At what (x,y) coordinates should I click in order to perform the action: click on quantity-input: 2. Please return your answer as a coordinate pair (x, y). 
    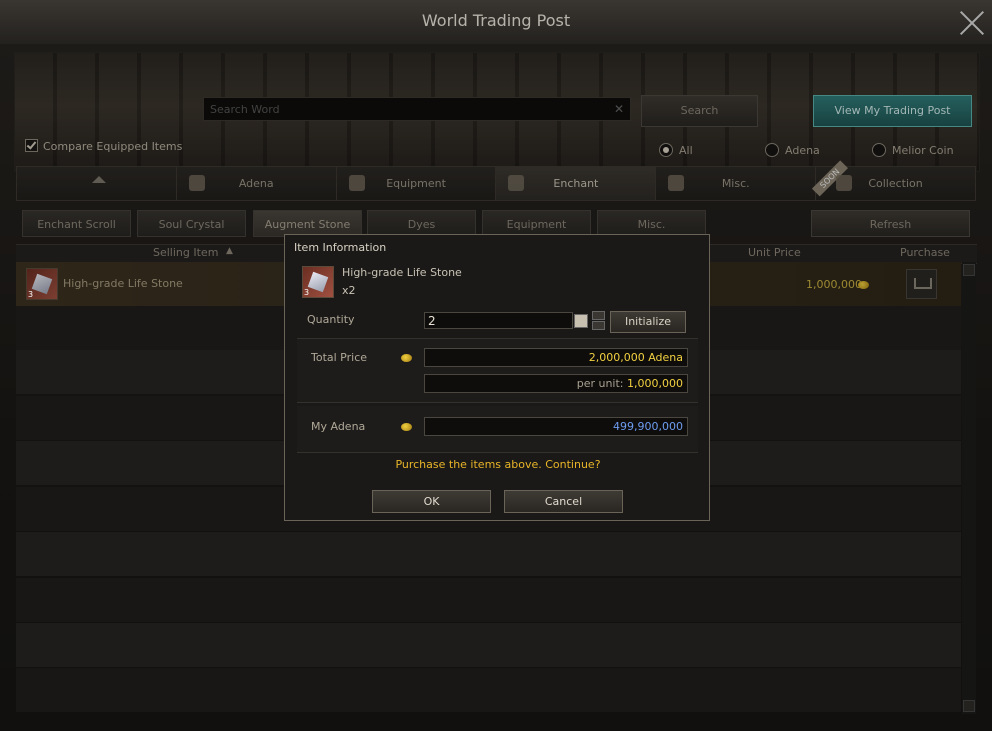
    Looking at the image, I should click on (498, 320).